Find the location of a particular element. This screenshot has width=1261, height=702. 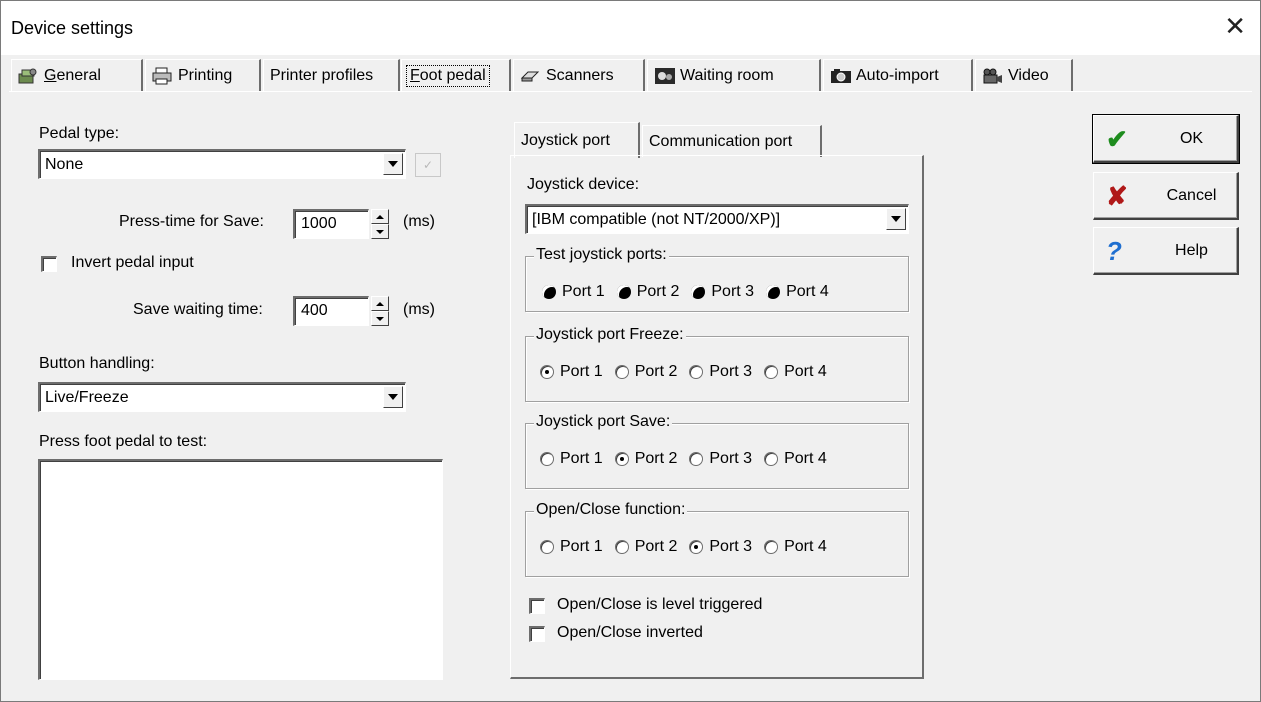

pedal-type-select: None is located at coordinates (222, 164).